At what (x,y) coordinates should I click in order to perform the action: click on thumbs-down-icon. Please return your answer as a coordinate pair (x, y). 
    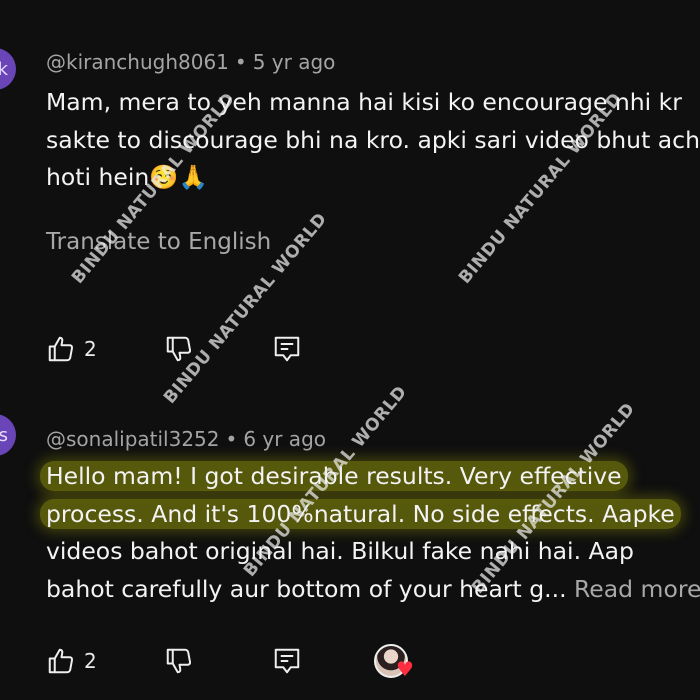
    Looking at the image, I should click on (179, 661).